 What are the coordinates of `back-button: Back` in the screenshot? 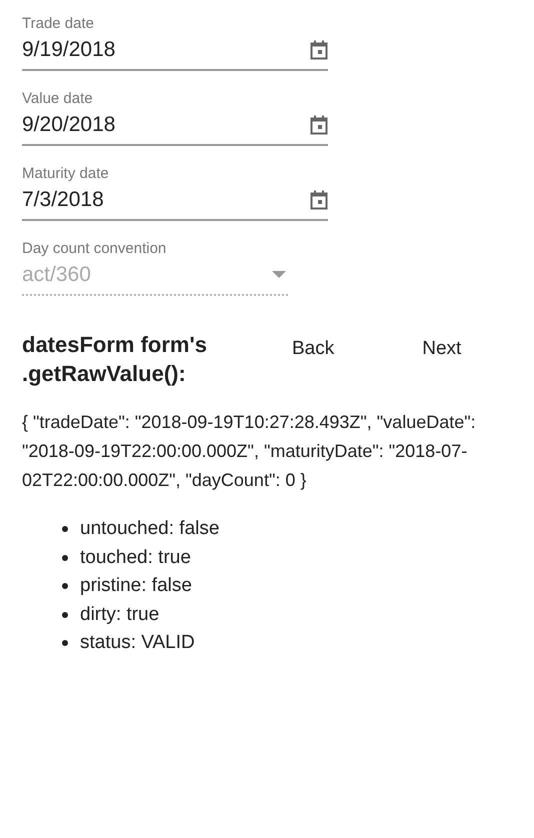 It's located at (313, 349).